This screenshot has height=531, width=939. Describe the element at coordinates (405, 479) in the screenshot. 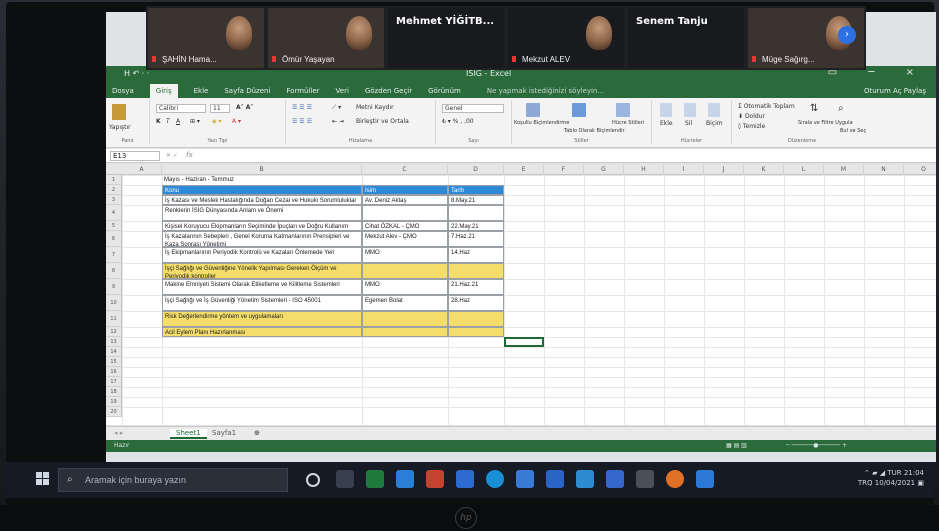

I see `mail-icon` at that location.